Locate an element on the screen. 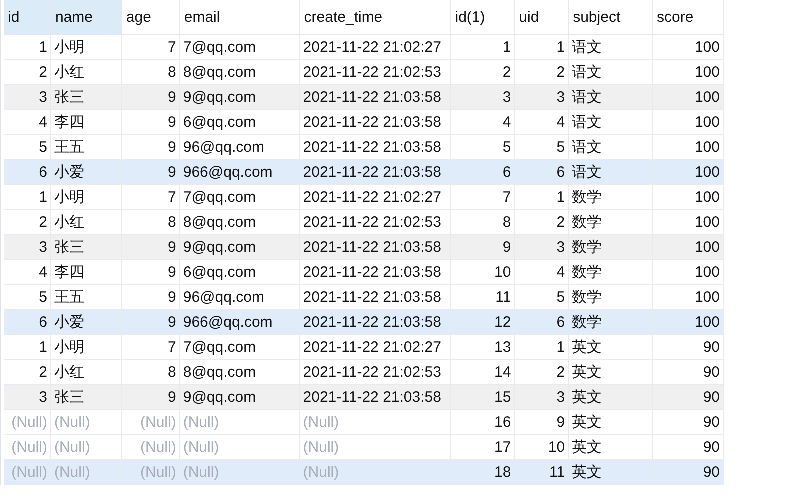 The width and height of the screenshot is (795, 503). column-header: id(1) is located at coordinates (482, 17).